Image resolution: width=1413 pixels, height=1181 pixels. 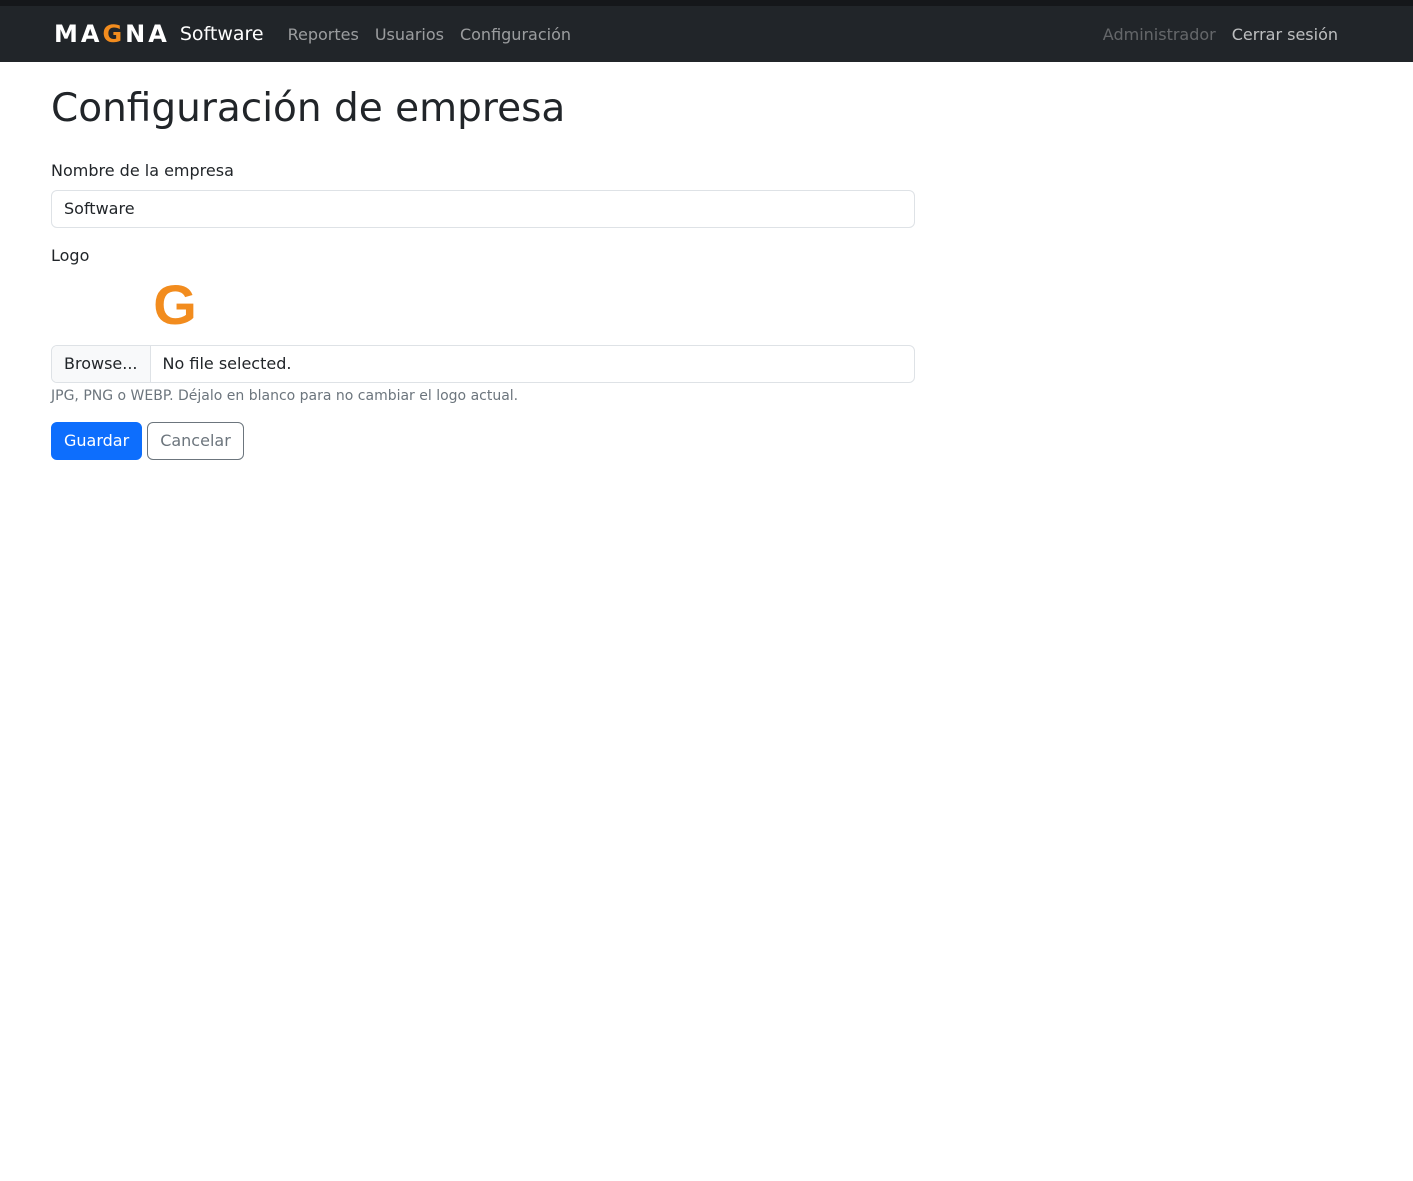 I want to click on company-name-input, so click(x=483, y=208).